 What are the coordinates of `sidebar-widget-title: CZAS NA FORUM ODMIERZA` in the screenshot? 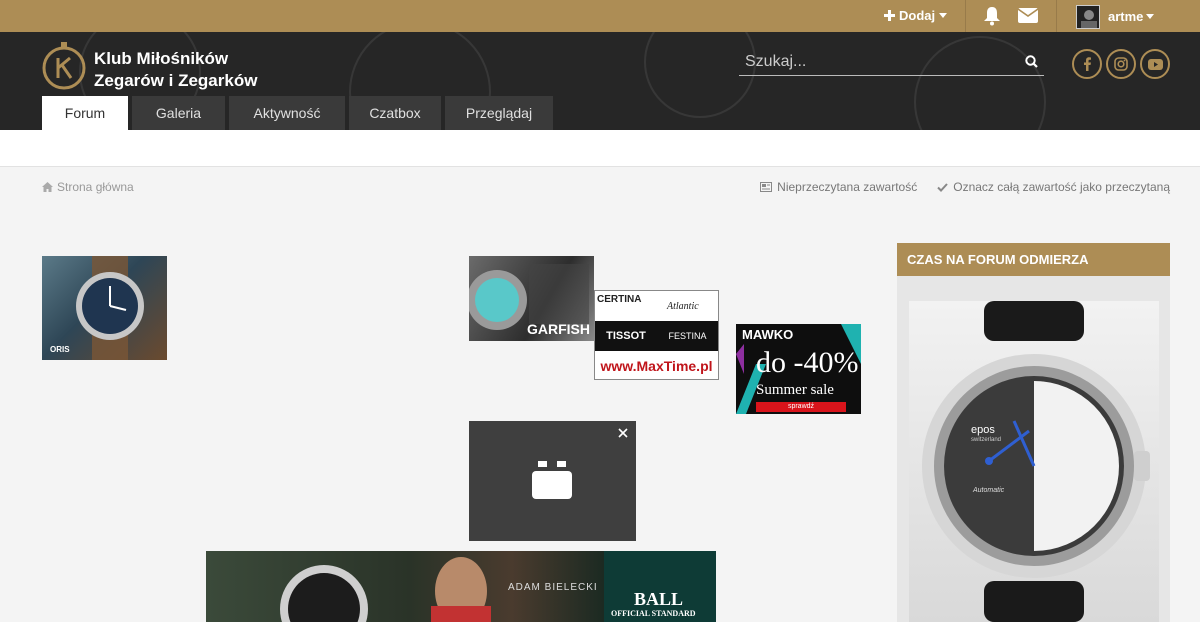 It's located at (1033, 259).